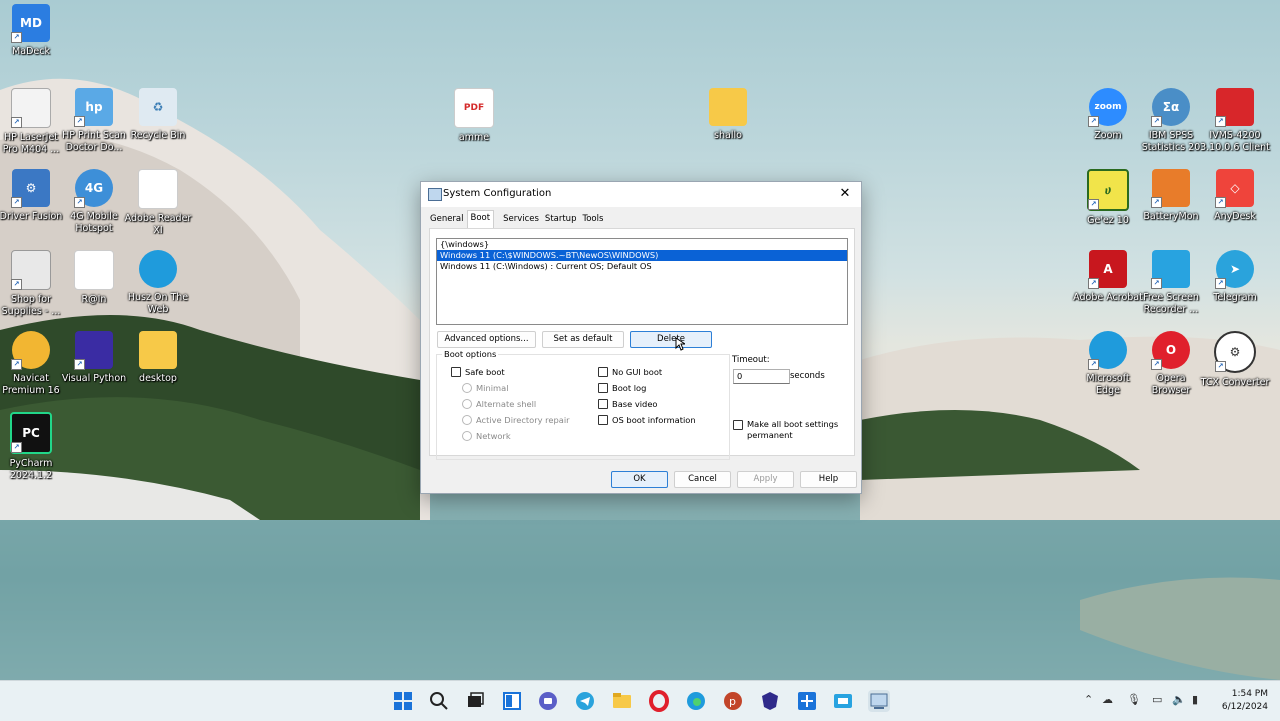 The image size is (1280, 721). Describe the element at coordinates (659, 701) in the screenshot. I see `opera-icon` at that location.